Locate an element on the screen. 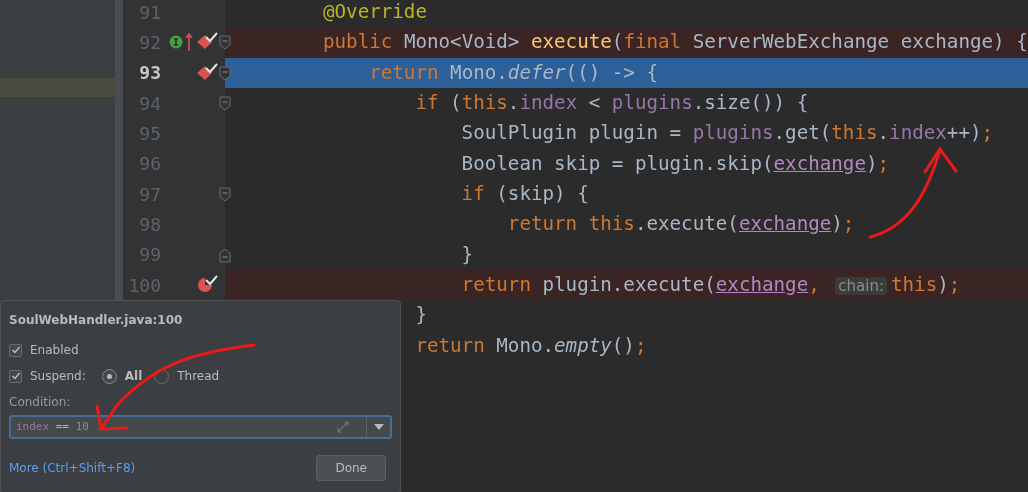 Image resolution: width=1028 pixels, height=492 pixels. code-line: if (skip) { is located at coordinates (525, 193).